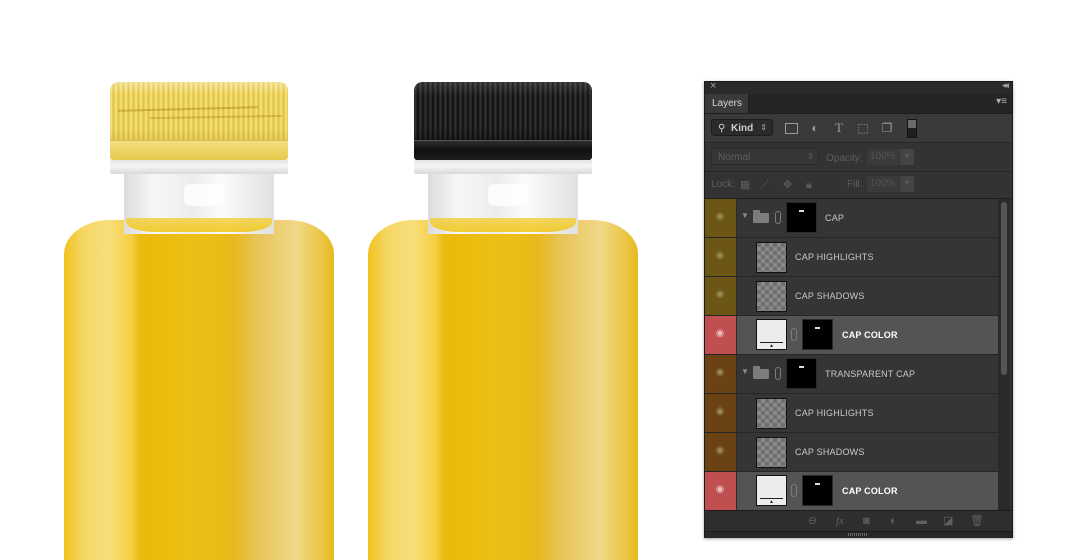 Image resolution: width=1080 pixels, height=560 pixels. I want to click on fill-field: 100%, so click(883, 184).